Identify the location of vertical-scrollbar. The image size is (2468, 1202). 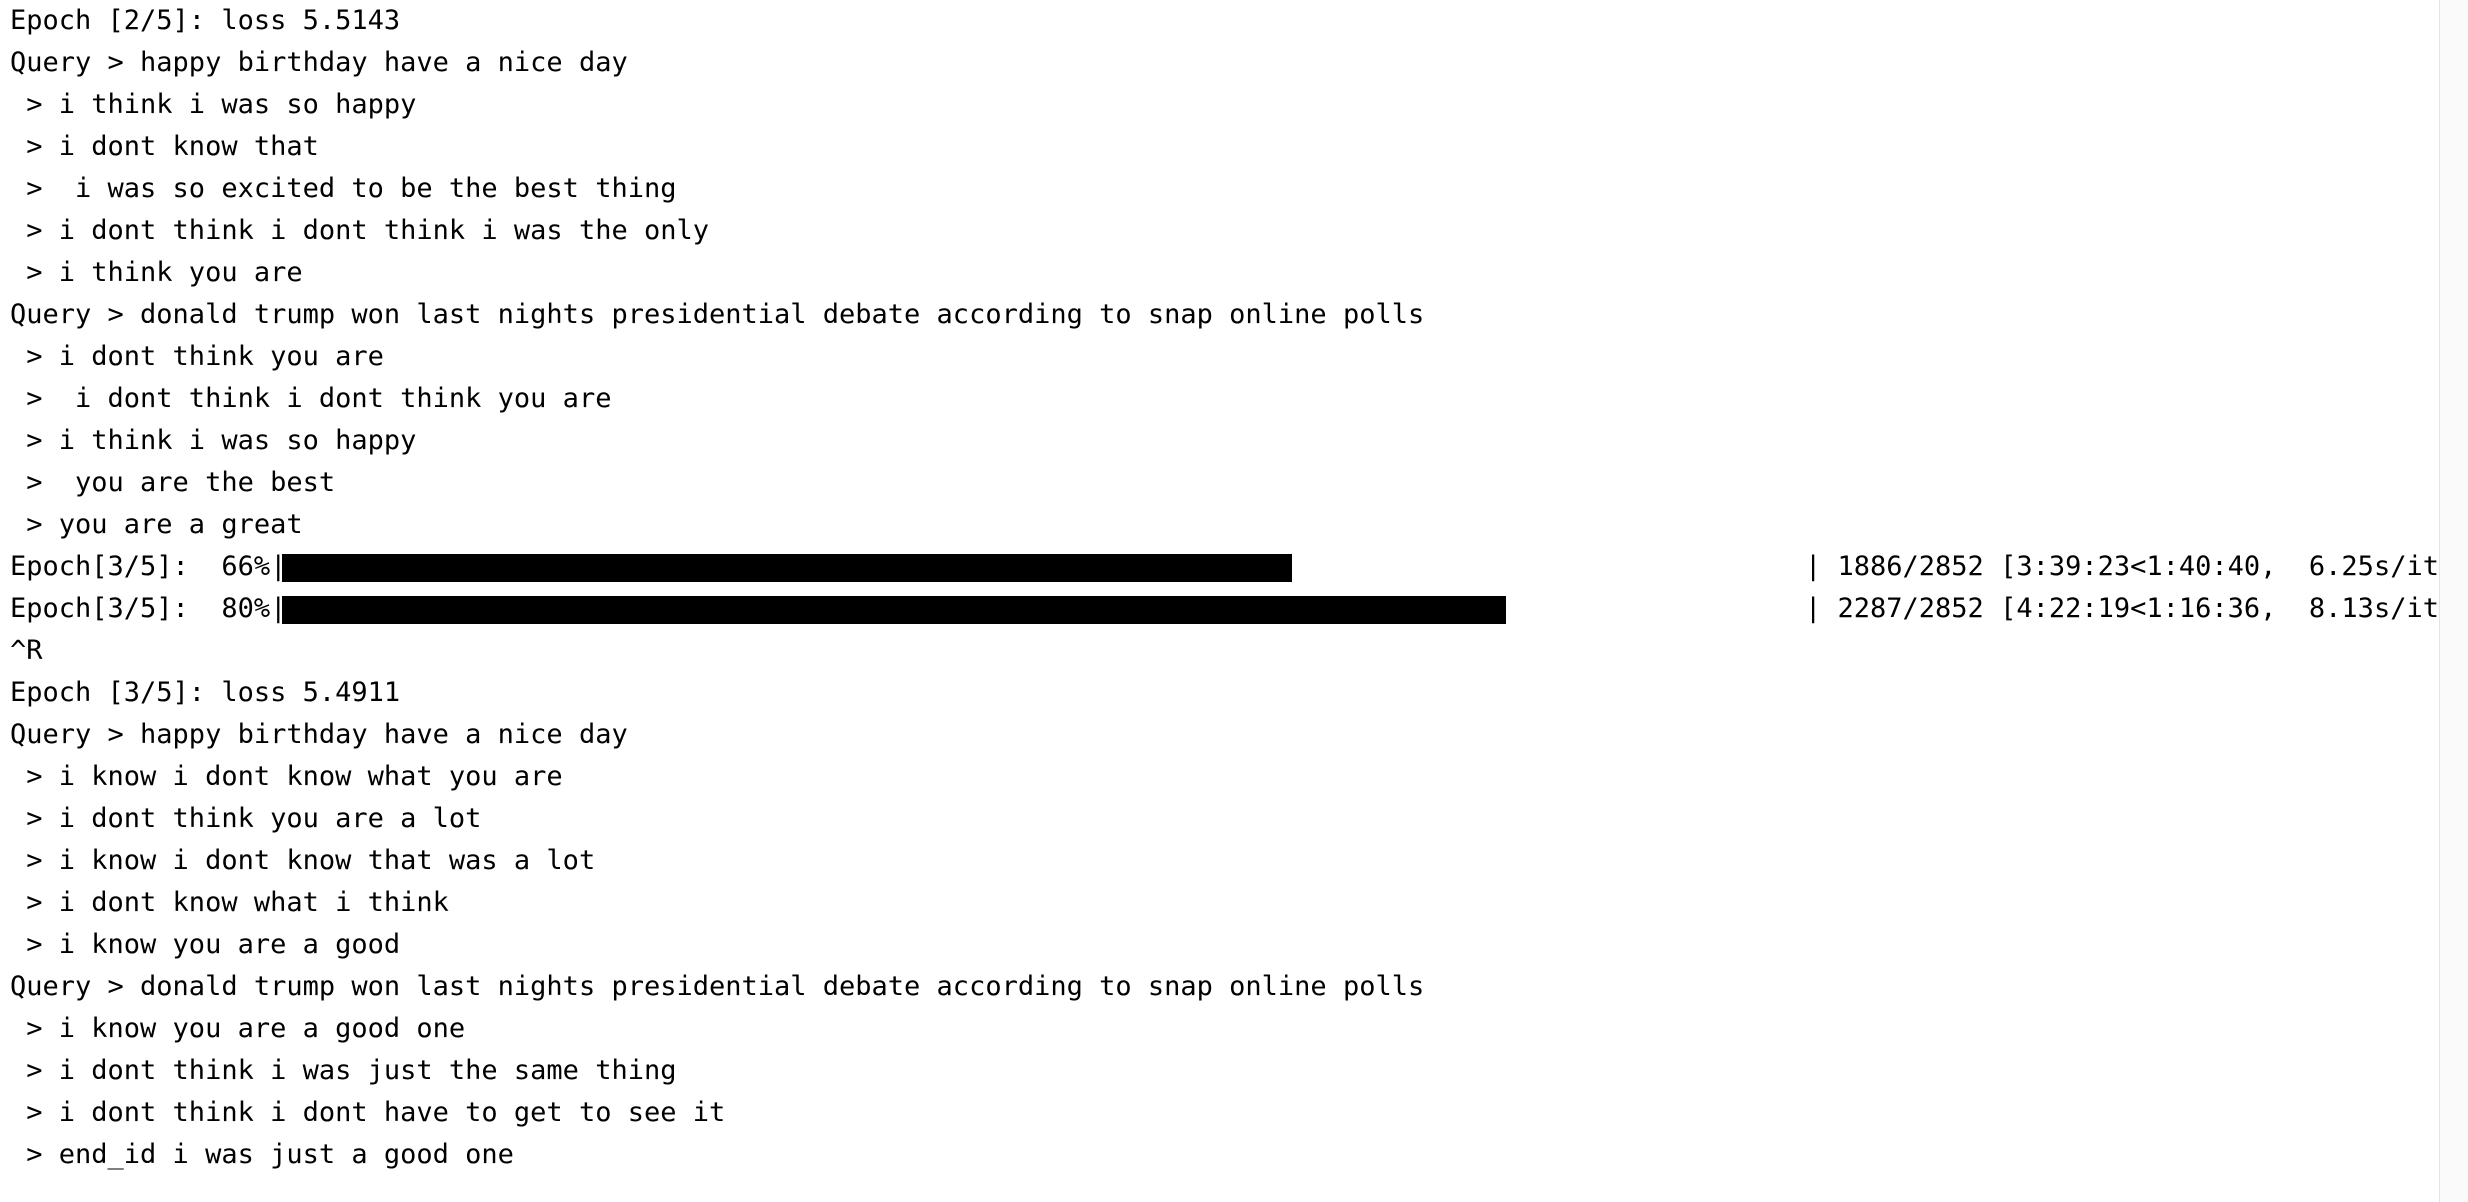
(2453, 601).